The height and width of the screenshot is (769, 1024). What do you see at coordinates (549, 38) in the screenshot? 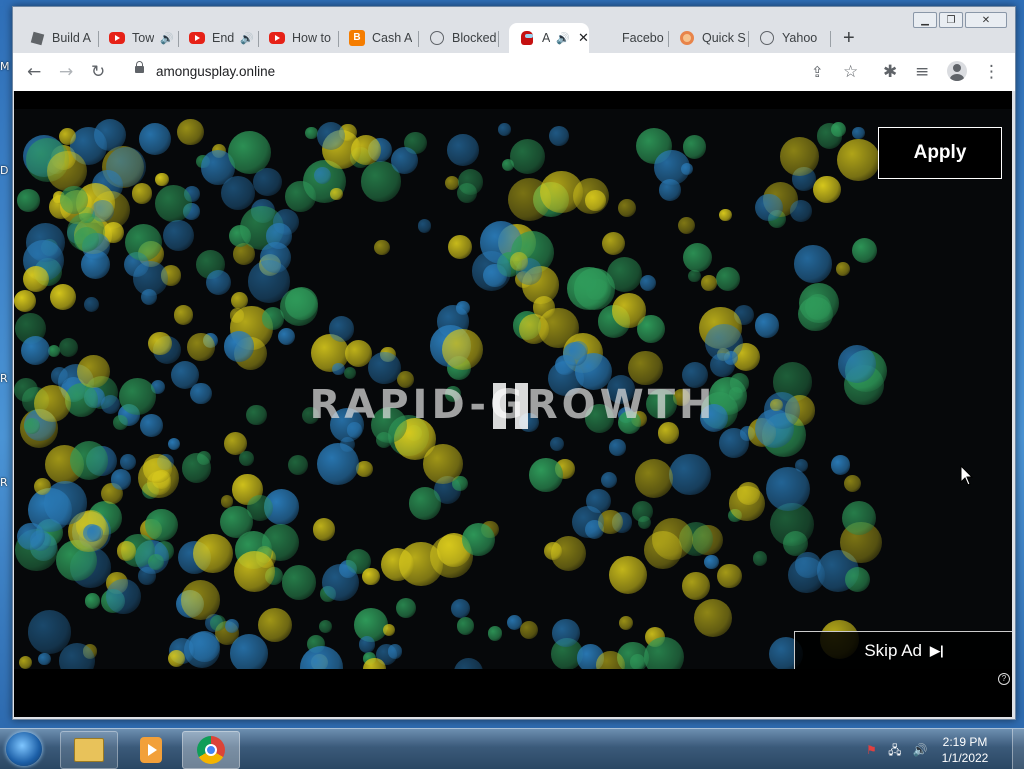
I see `tab-among-us: A 🔊 ✕` at bounding box center [549, 38].